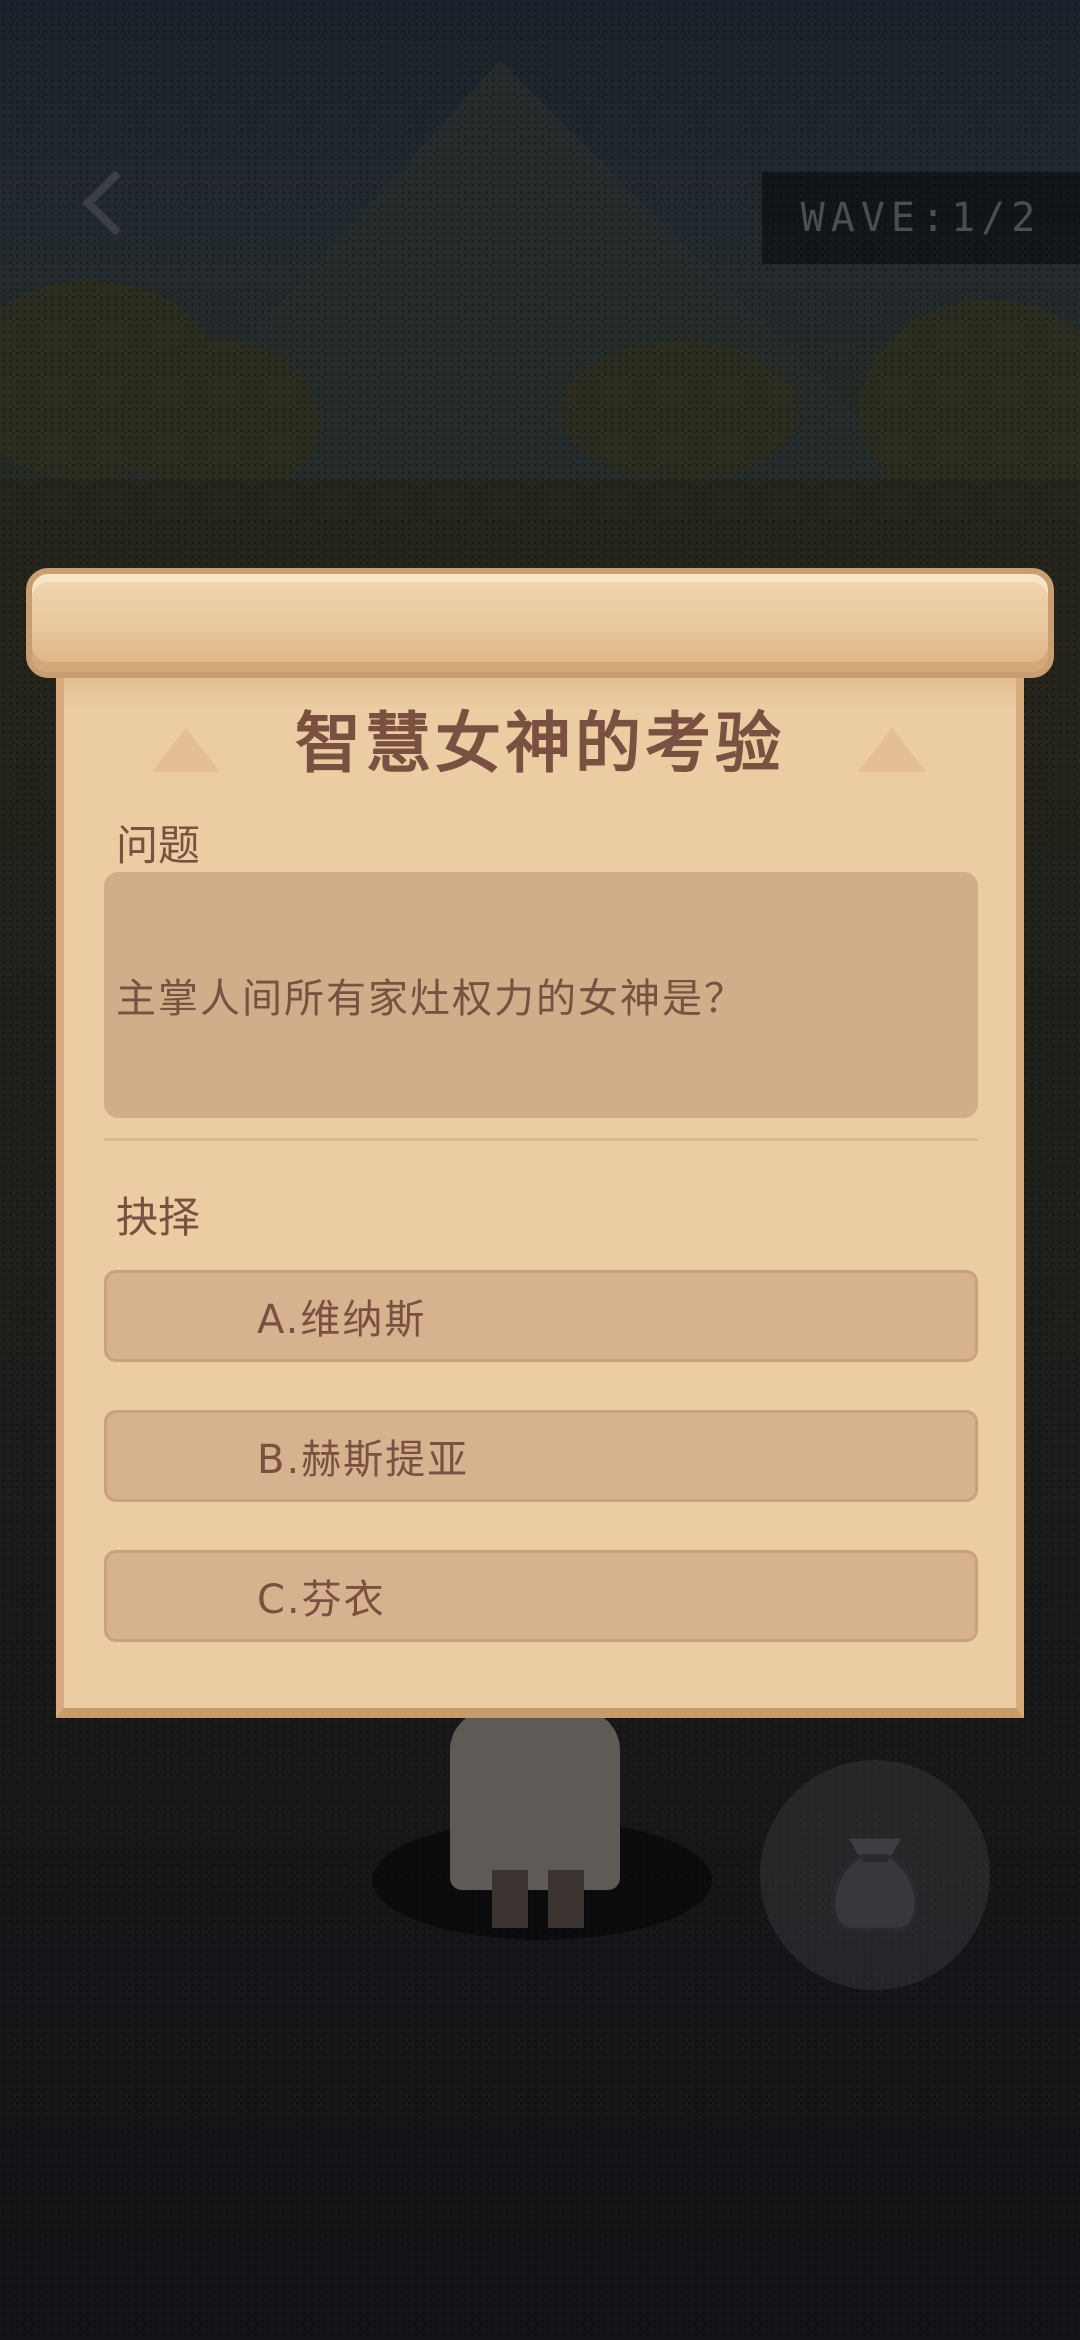  I want to click on question-label: 问题, so click(158, 845).